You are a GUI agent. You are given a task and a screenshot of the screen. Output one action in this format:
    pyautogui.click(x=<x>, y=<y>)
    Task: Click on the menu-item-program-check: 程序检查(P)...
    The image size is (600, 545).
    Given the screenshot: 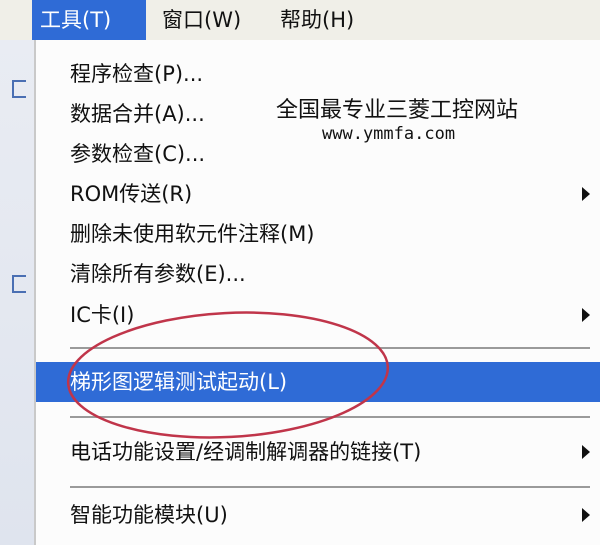 What is the action you would take?
    pyautogui.click(x=318, y=74)
    